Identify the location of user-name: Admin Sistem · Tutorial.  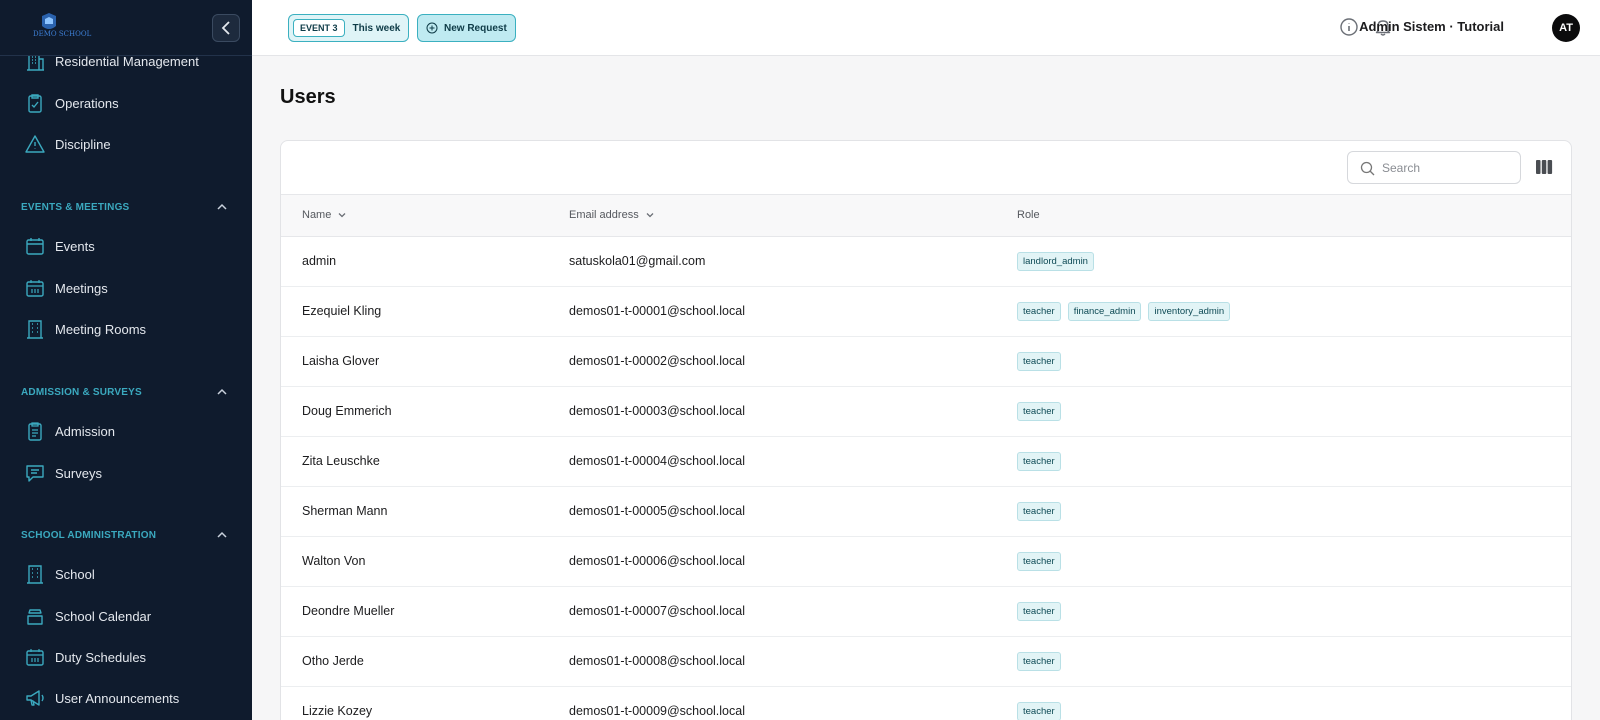
(1431, 26).